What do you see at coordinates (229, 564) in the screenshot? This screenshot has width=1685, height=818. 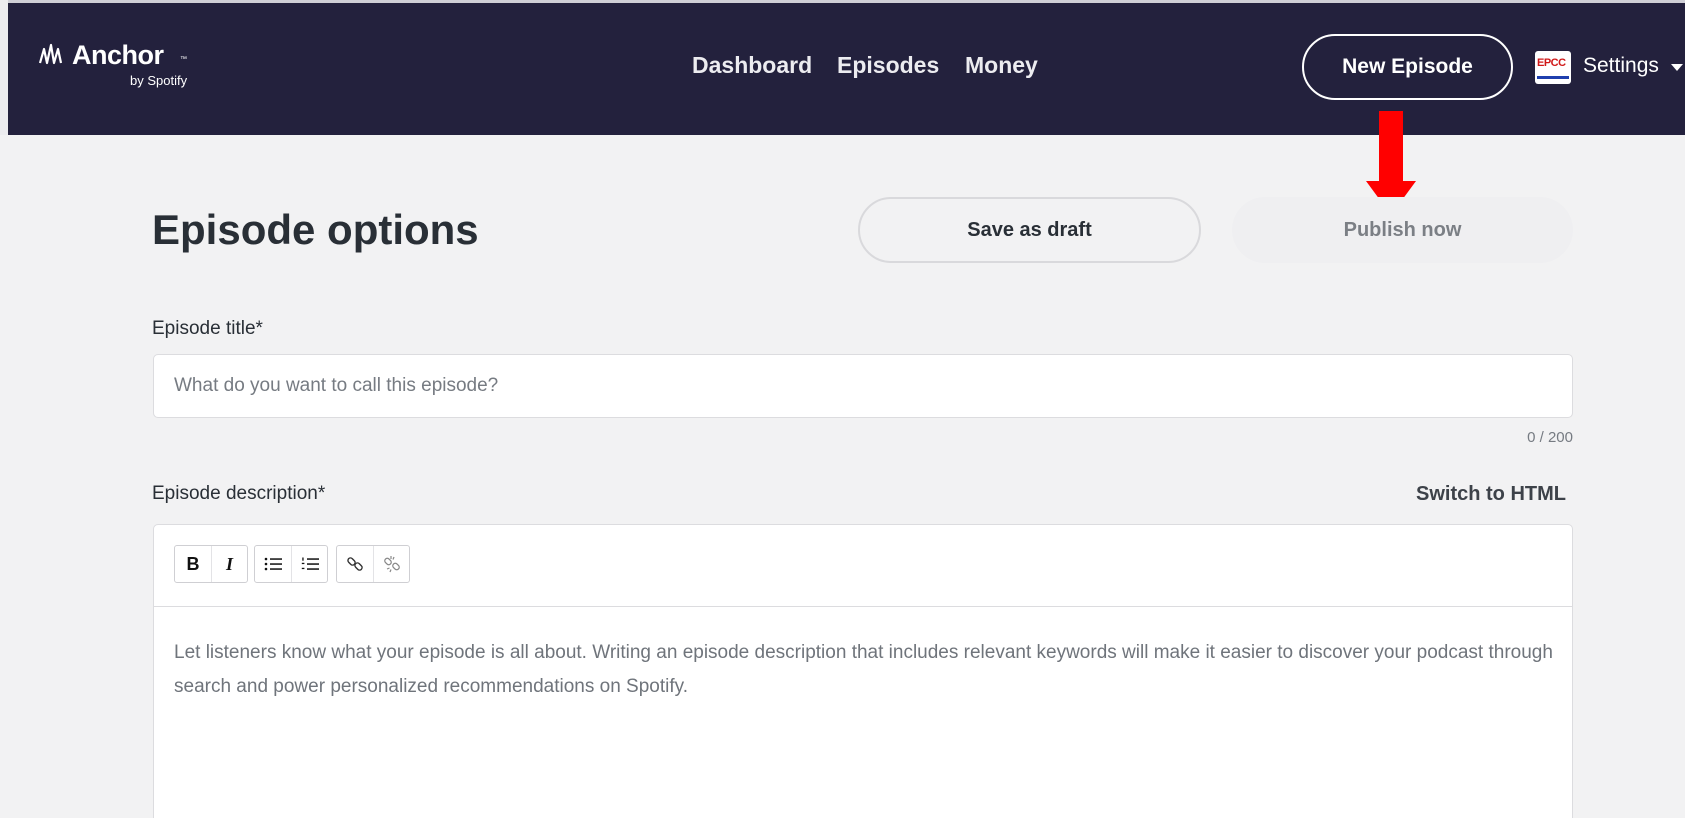 I see `italic-button: I` at bounding box center [229, 564].